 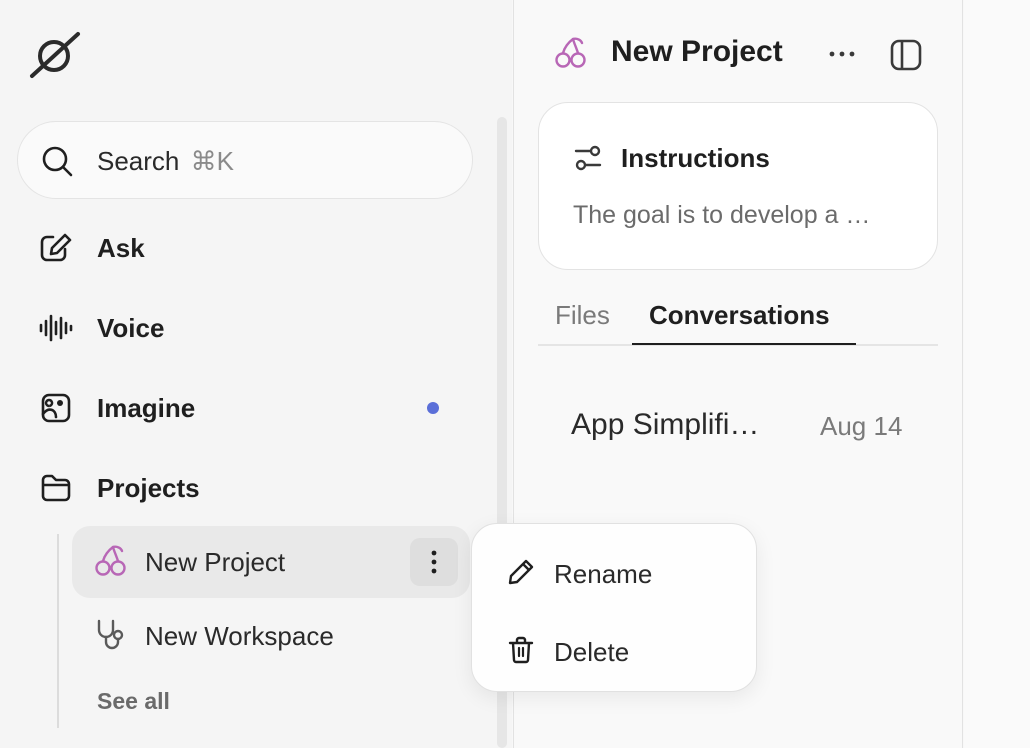 I want to click on rename-label: Rename, so click(x=603, y=574).